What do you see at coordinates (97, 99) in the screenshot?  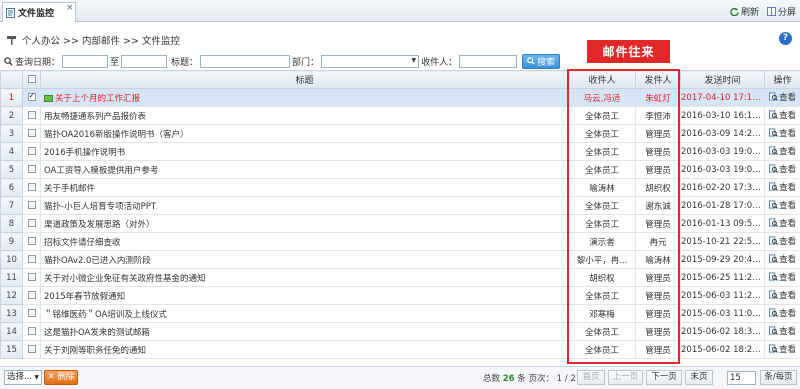 I see `row-title-text: 关于上个月的工作汇报` at bounding box center [97, 99].